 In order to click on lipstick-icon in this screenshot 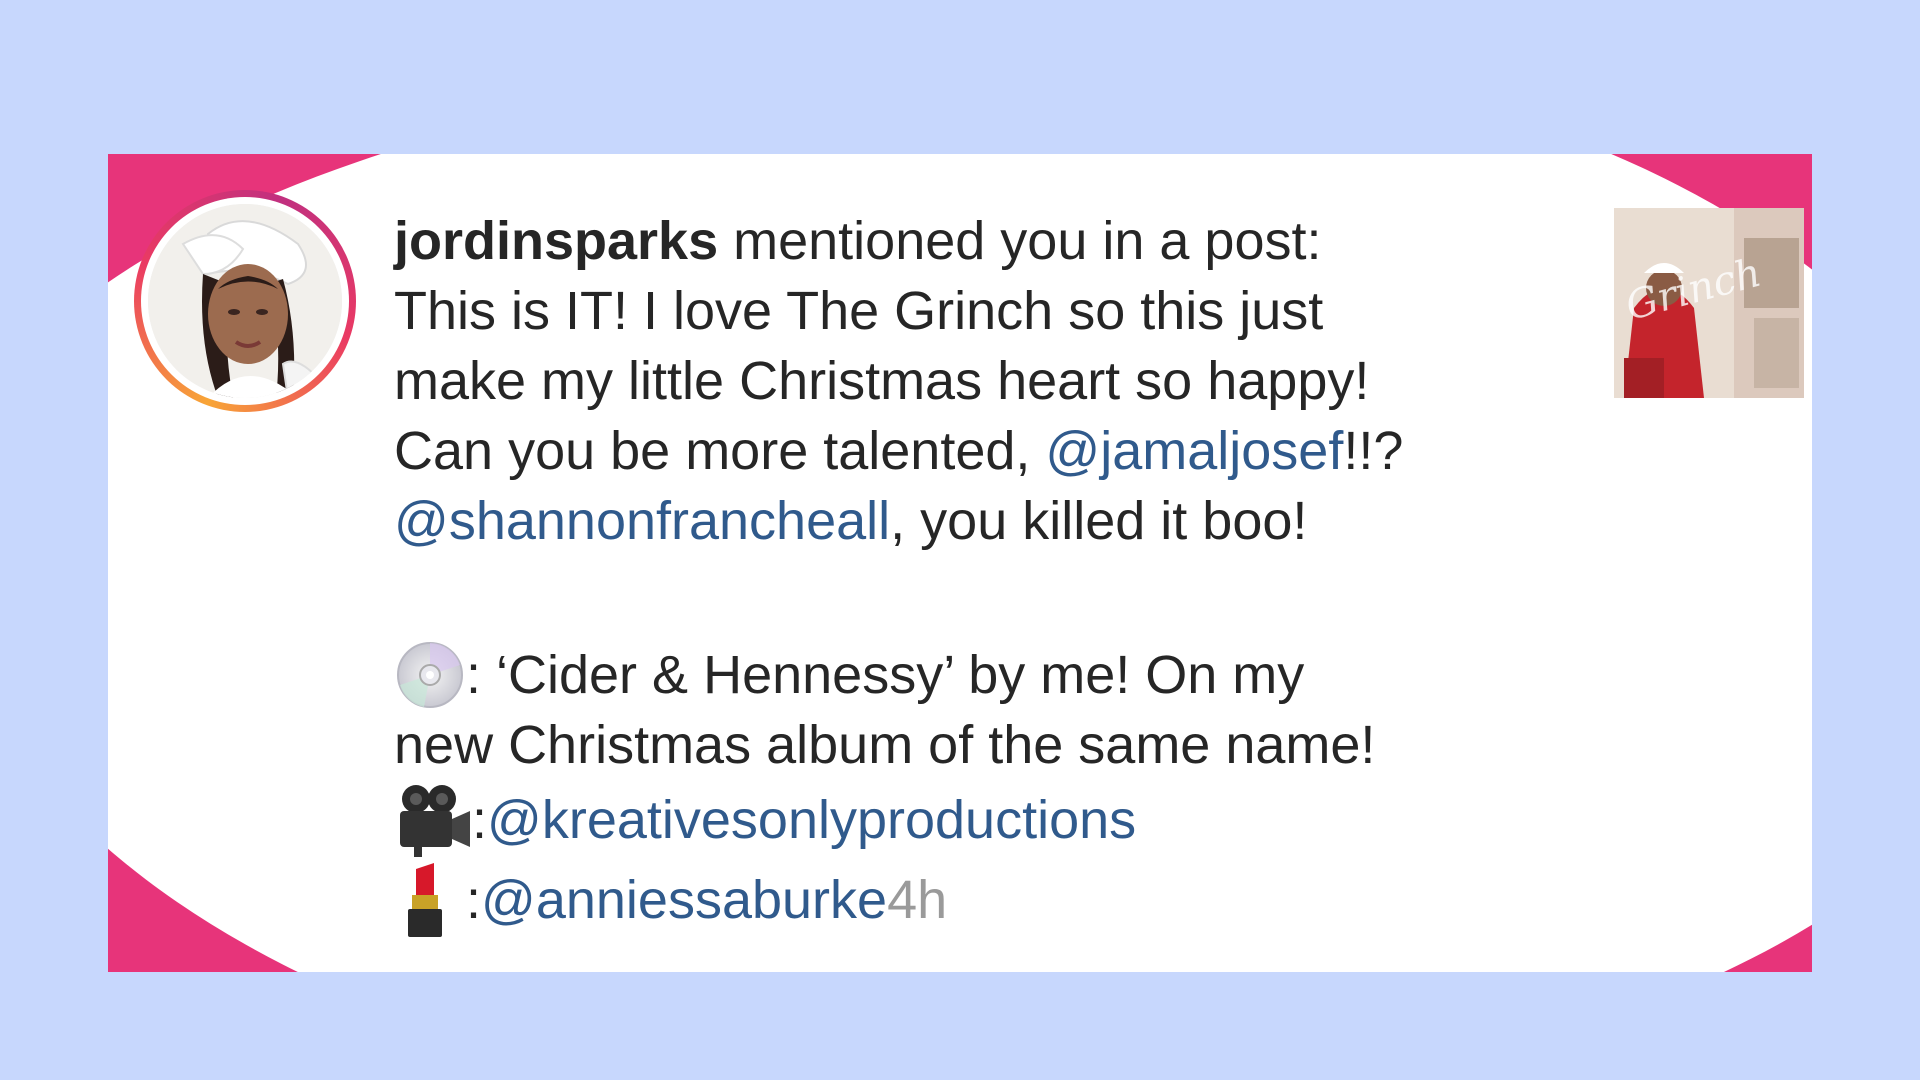, I will do `click(425, 900)`.